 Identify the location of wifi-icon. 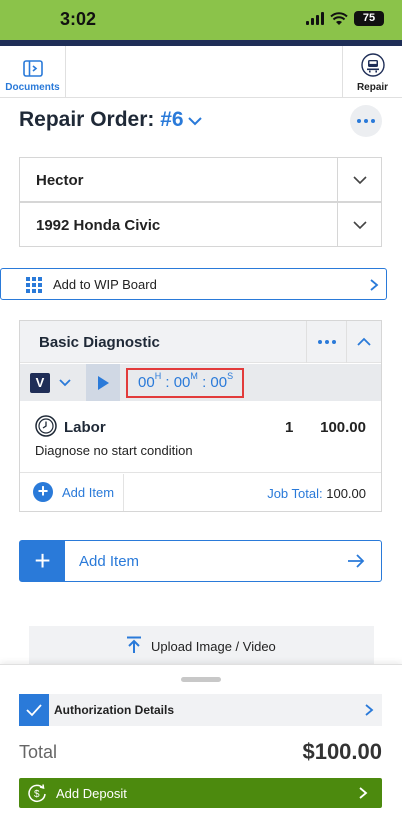
(339, 18).